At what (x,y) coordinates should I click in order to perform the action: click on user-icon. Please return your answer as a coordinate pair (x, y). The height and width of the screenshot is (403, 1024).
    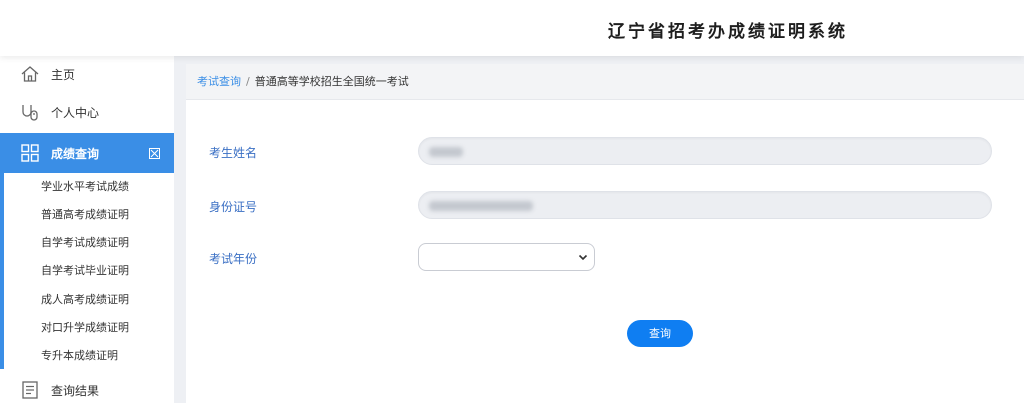
    Looking at the image, I should click on (30, 113).